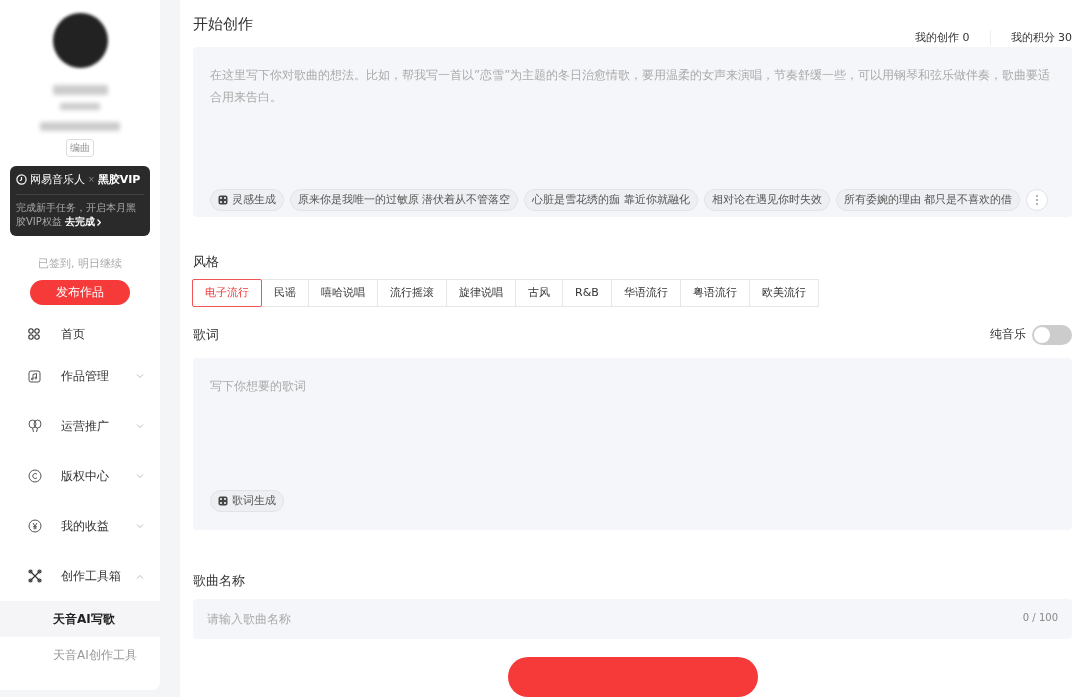 This screenshot has height=697, width=1080. What do you see at coordinates (76, 215) in the screenshot?
I see `vip-text: 完成新手任务，开启本月黑胶VIP权益 去完成` at bounding box center [76, 215].